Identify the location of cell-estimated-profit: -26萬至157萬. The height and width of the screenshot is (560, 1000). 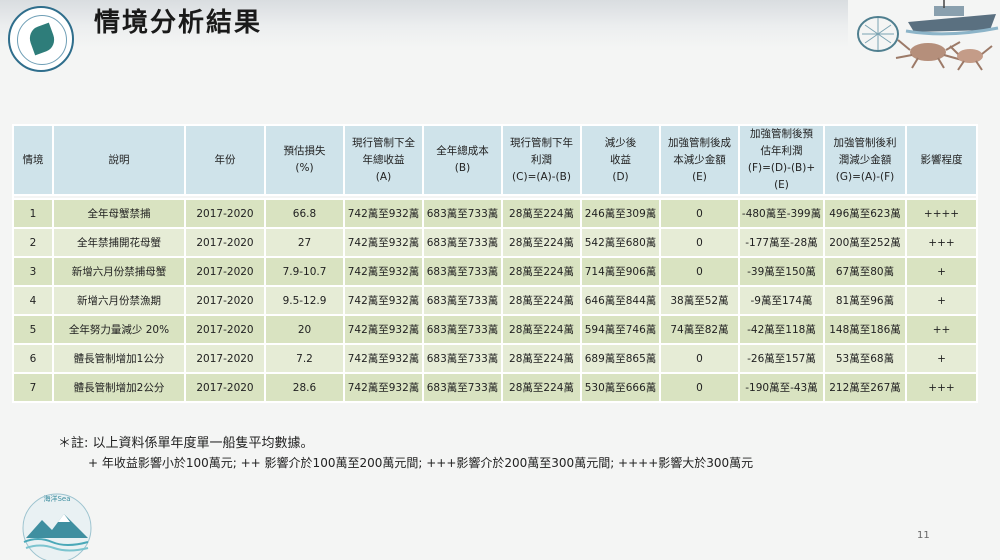
(781, 358).